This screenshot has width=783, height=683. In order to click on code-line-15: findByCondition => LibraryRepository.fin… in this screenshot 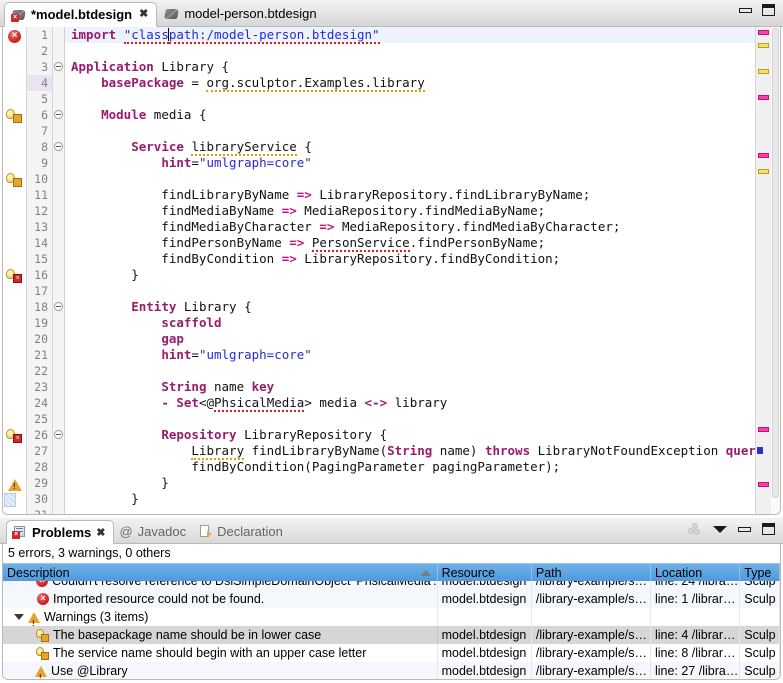, I will do `click(315, 259)`.